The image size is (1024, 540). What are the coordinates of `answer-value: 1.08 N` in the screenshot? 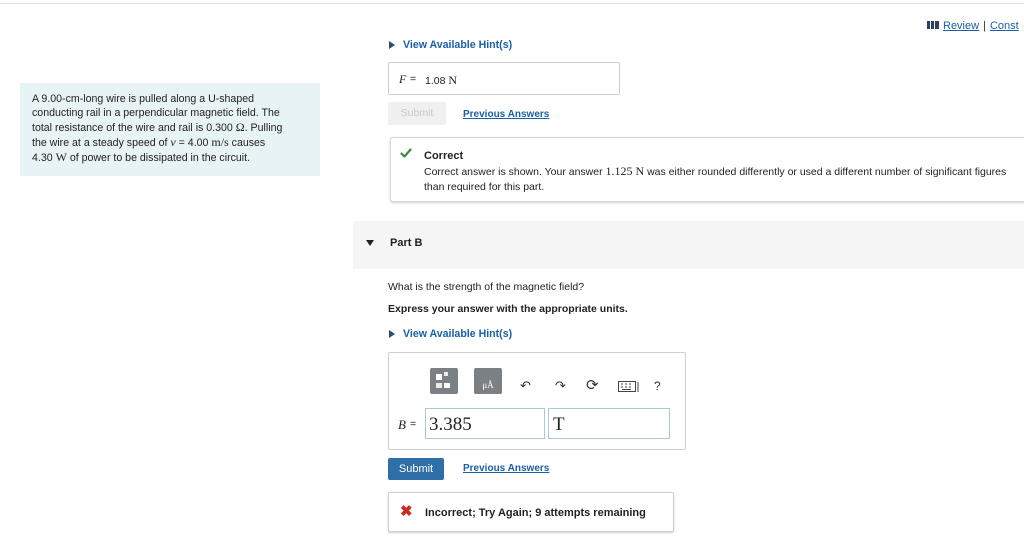 It's located at (441, 80).